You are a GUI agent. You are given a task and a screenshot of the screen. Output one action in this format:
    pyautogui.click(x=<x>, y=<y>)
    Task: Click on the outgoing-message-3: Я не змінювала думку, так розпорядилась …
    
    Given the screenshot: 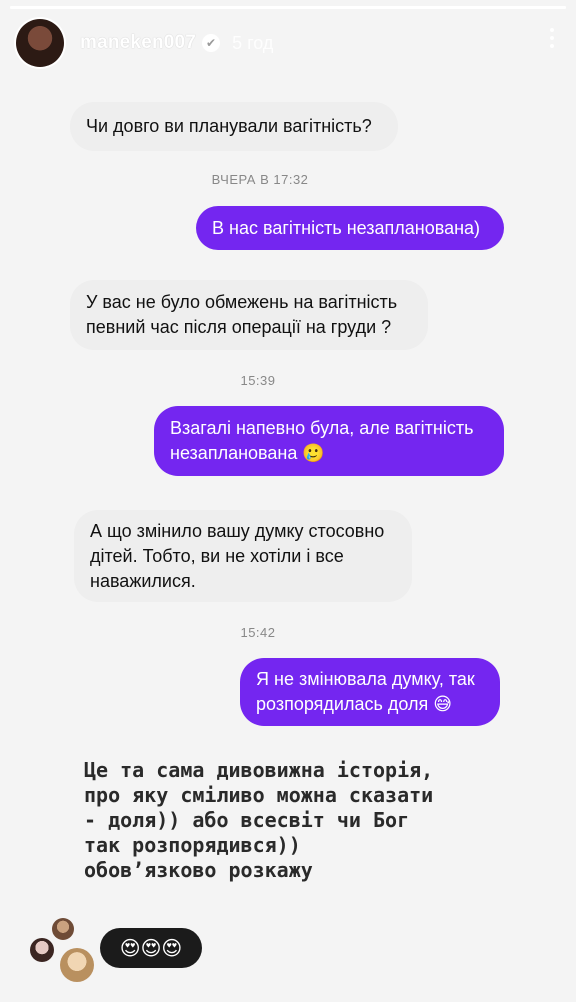 What is the action you would take?
    pyautogui.click(x=370, y=692)
    